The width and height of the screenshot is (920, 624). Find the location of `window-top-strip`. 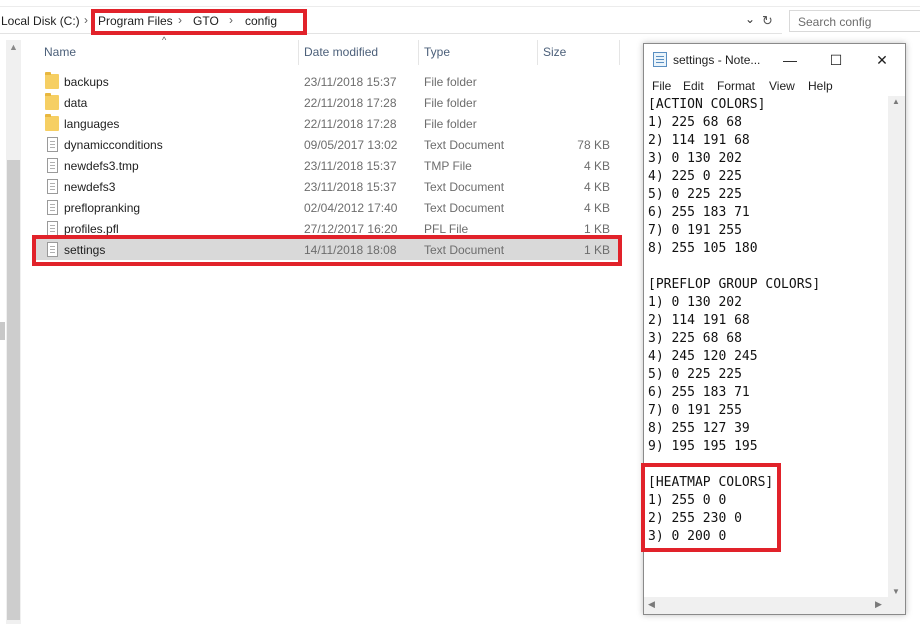

window-top-strip is located at coordinates (460, 3).